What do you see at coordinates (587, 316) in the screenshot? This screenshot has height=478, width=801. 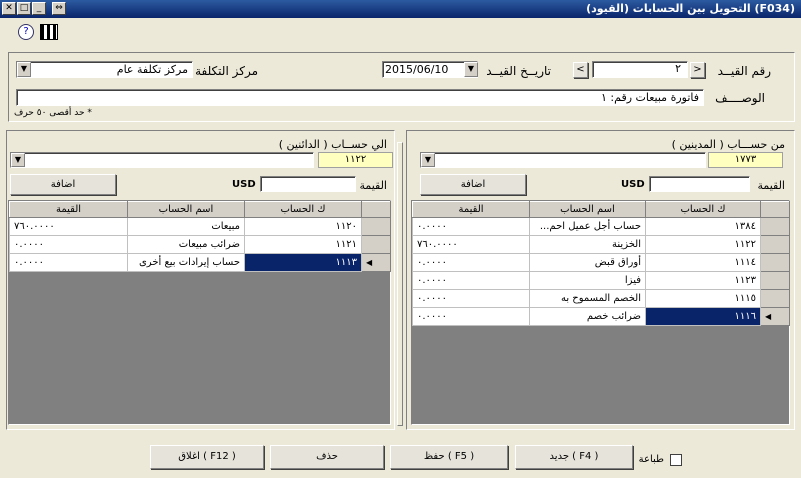 I see `debit-cell-name: ضرائب خصم` at bounding box center [587, 316].